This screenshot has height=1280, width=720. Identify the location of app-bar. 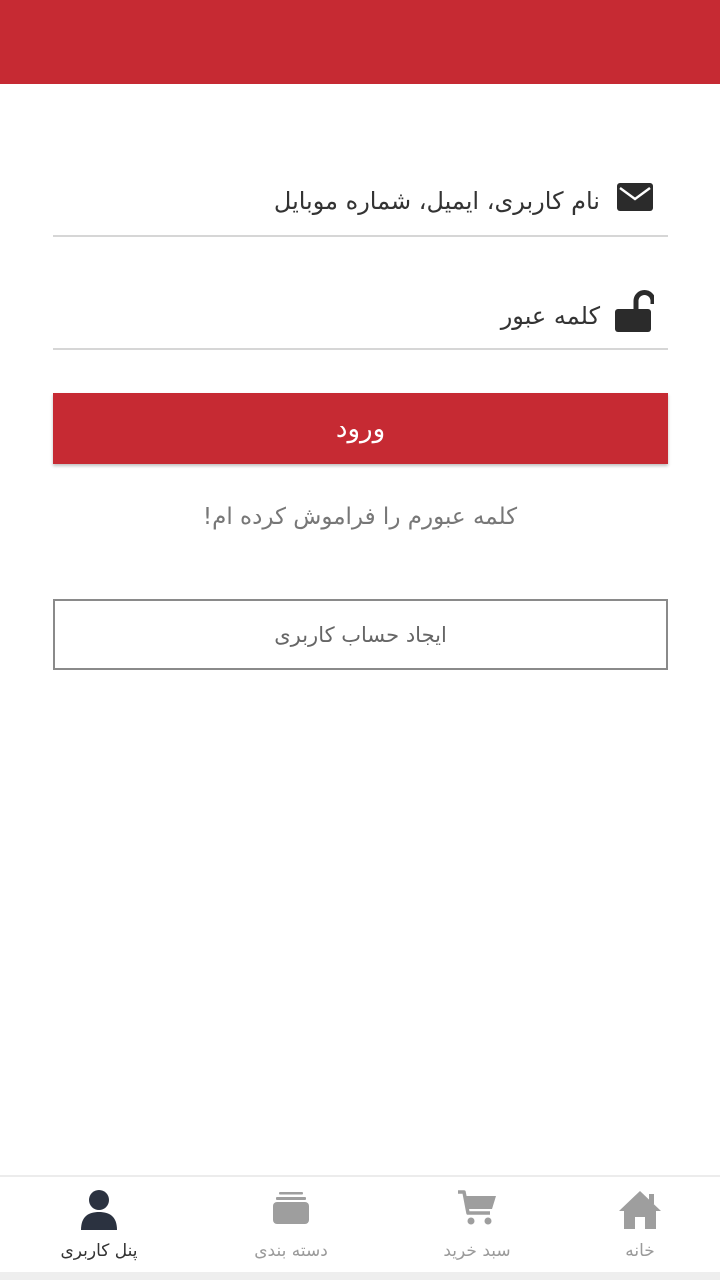
(360, 42).